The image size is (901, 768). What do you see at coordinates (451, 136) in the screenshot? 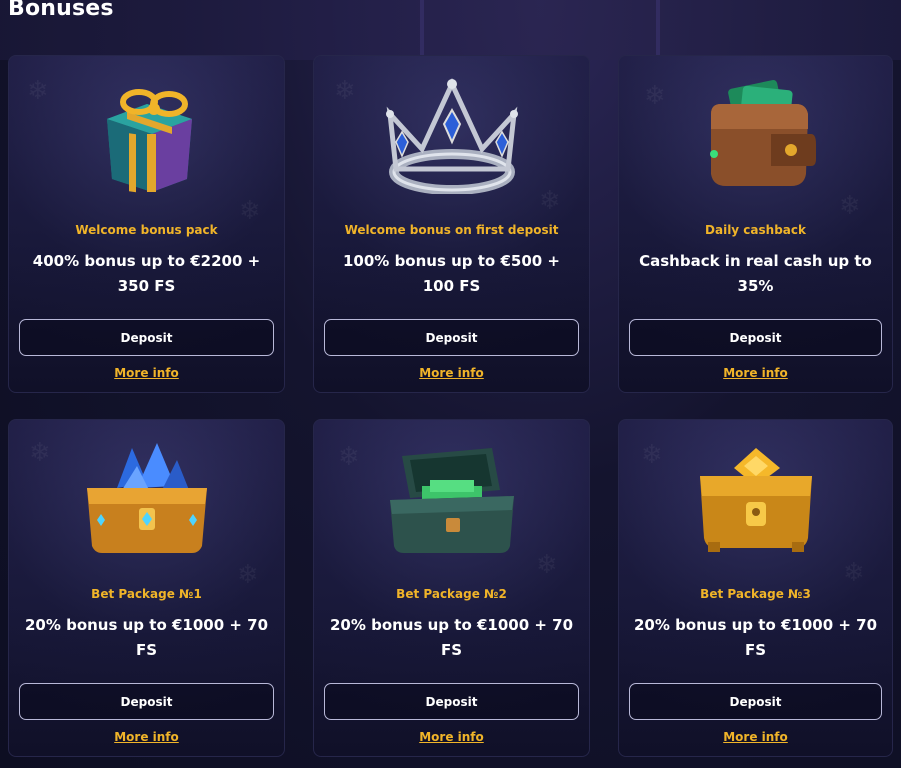
I see `crown-icon` at bounding box center [451, 136].